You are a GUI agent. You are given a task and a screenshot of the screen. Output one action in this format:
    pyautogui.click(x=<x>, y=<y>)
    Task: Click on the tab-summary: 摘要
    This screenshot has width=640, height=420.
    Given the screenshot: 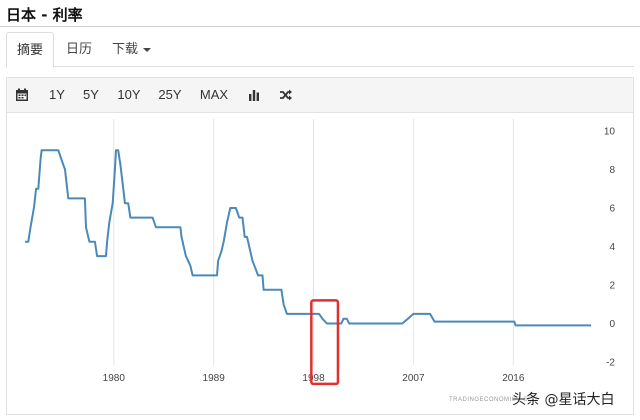 What is the action you would take?
    pyautogui.click(x=30, y=50)
    